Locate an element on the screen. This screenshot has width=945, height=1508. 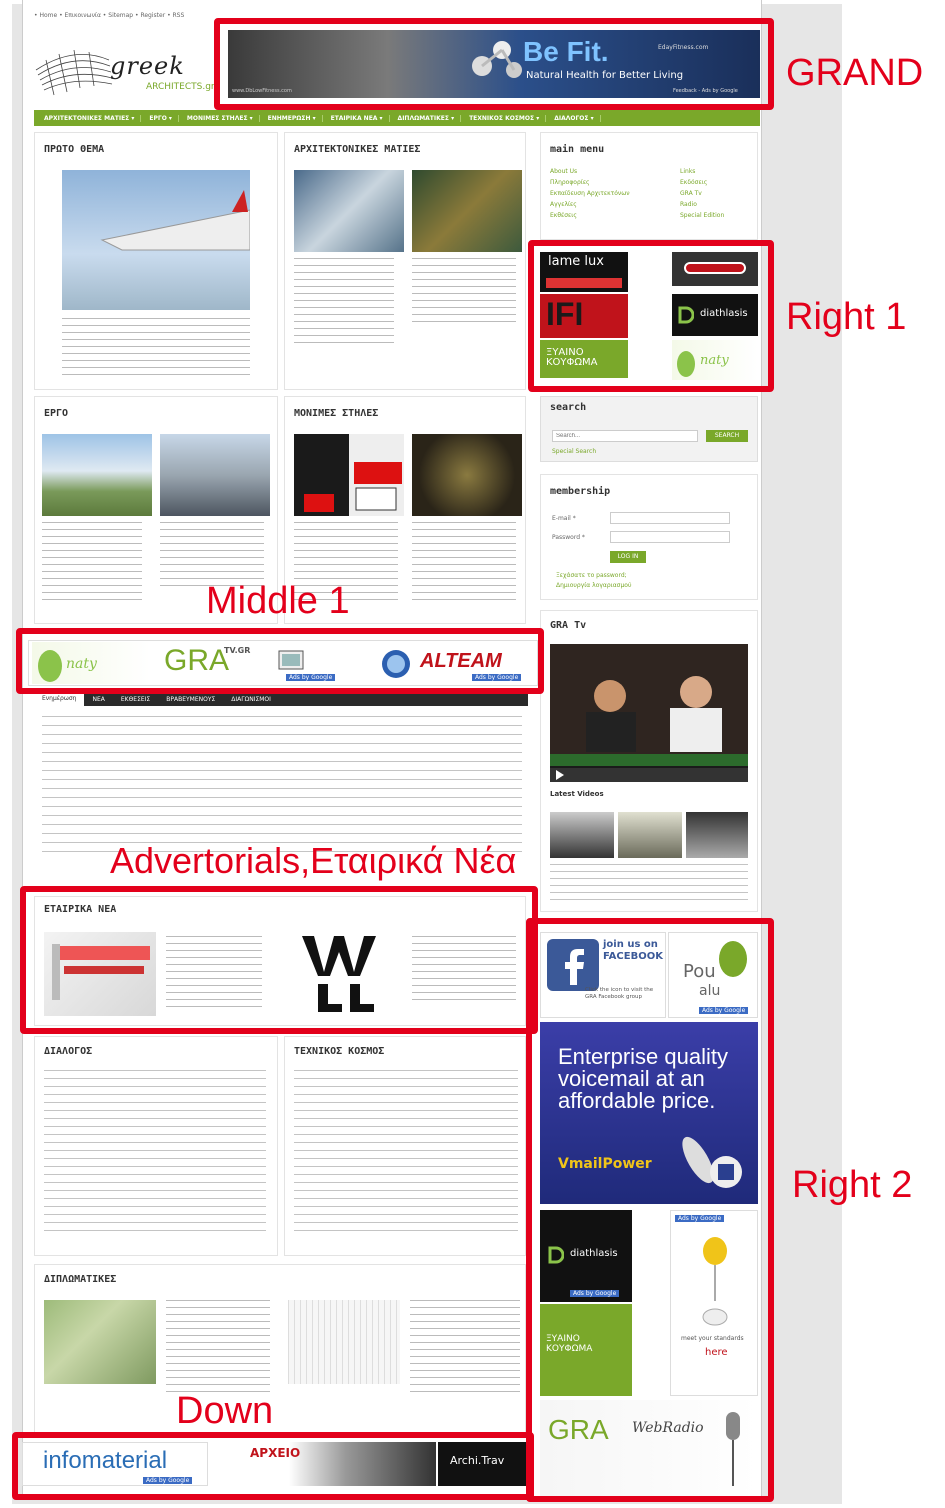
nav-item: ΕΡΓΟ ▾ is located at coordinates (161, 118).